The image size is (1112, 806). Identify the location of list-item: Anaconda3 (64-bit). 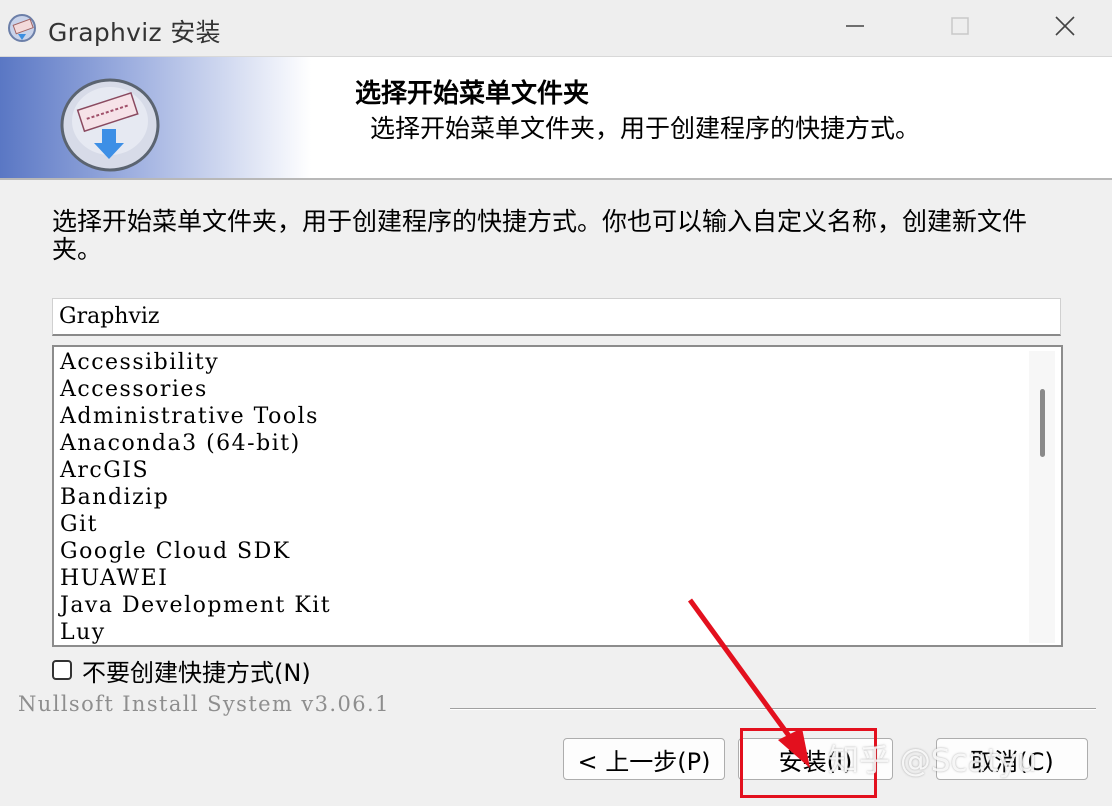
(195, 443).